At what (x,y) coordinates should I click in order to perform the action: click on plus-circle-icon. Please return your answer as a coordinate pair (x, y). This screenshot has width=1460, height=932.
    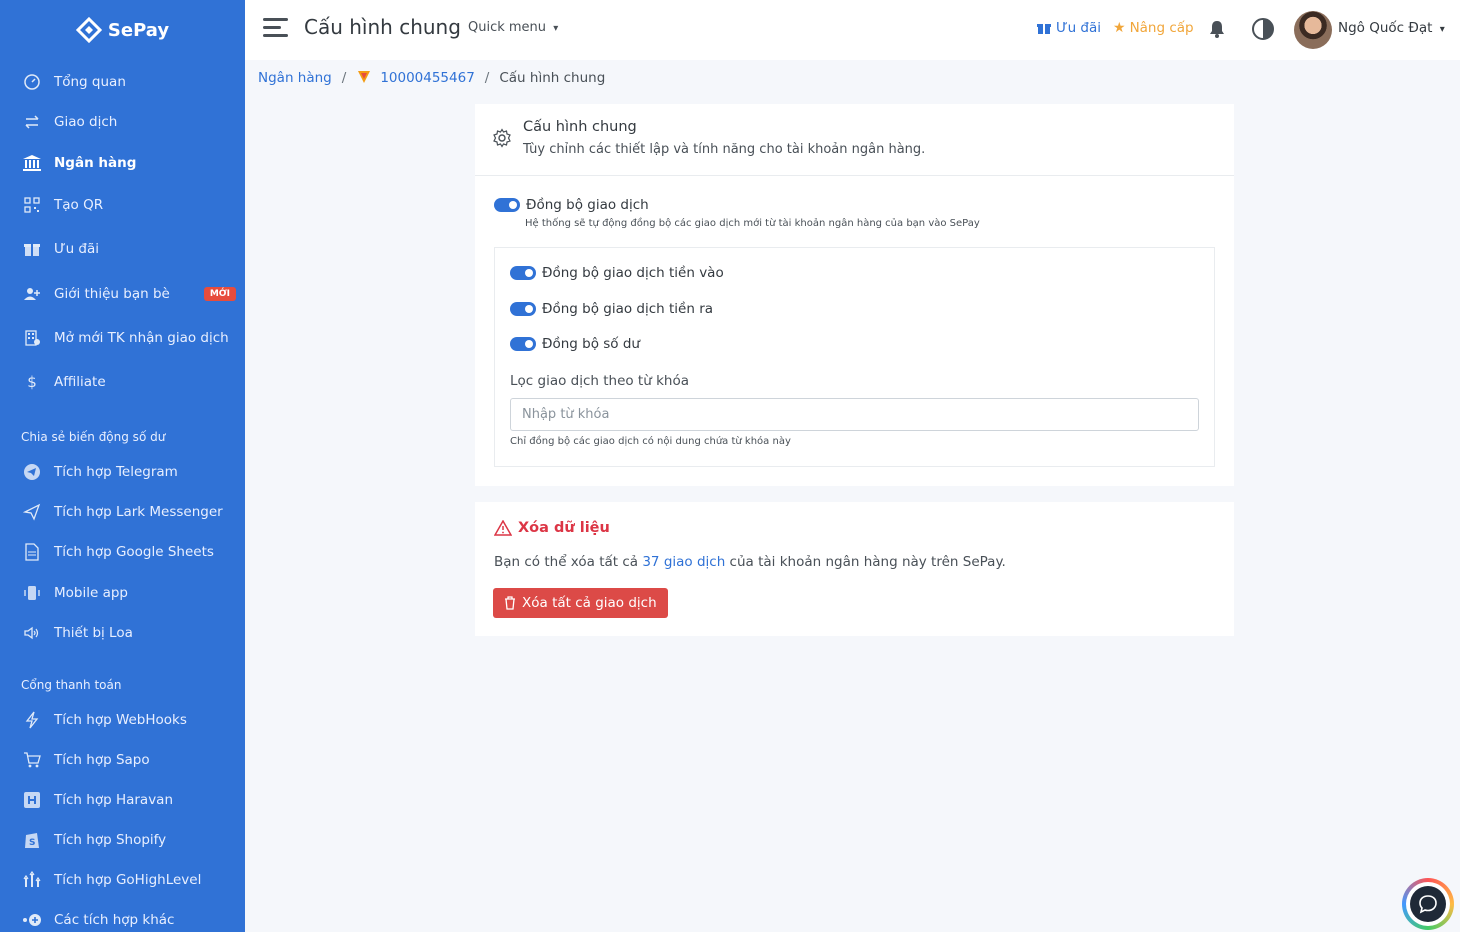
    Looking at the image, I should click on (32, 920).